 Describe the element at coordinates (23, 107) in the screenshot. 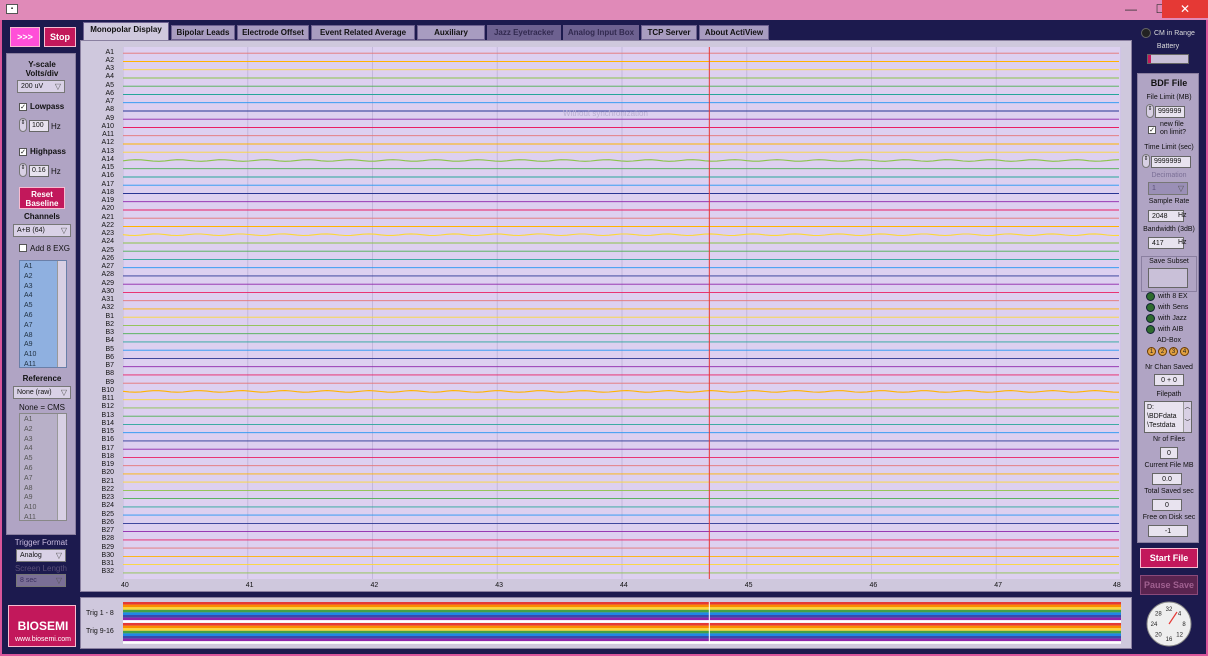

I see `lowpass-checkbox: ✓` at that location.